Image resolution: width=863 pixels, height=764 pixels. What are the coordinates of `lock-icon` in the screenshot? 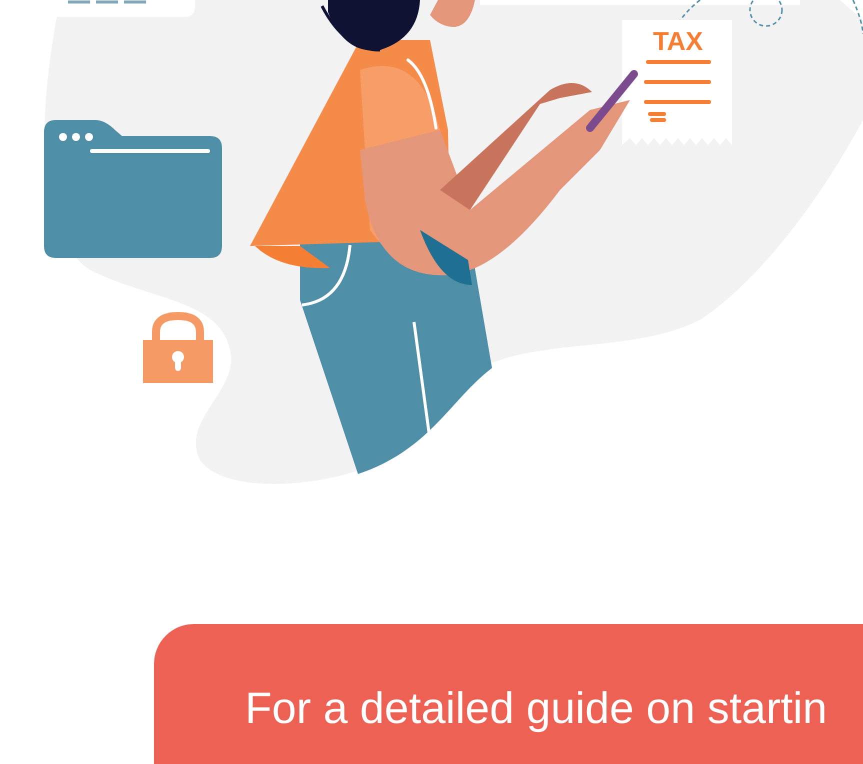 It's located at (178, 347).